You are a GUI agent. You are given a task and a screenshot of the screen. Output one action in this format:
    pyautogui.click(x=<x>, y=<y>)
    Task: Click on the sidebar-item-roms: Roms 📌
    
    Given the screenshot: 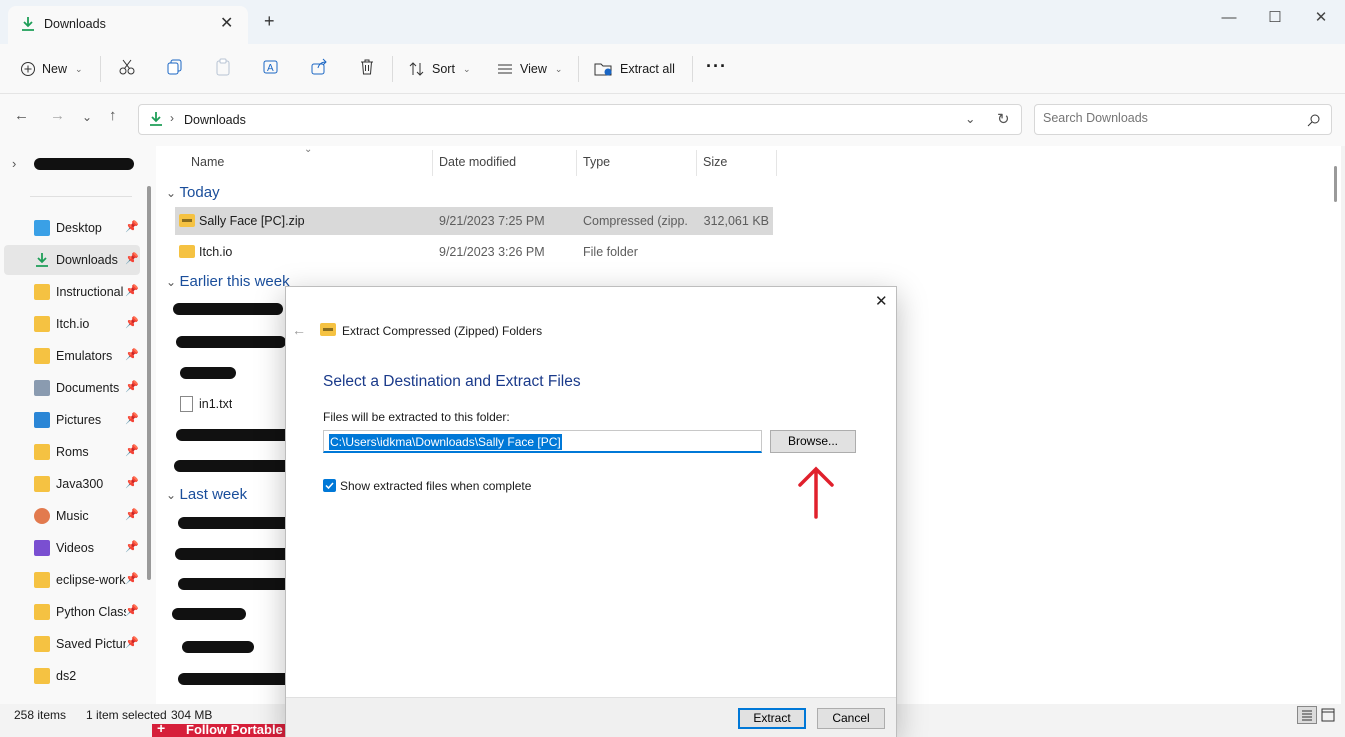 What is the action you would take?
    pyautogui.click(x=72, y=452)
    